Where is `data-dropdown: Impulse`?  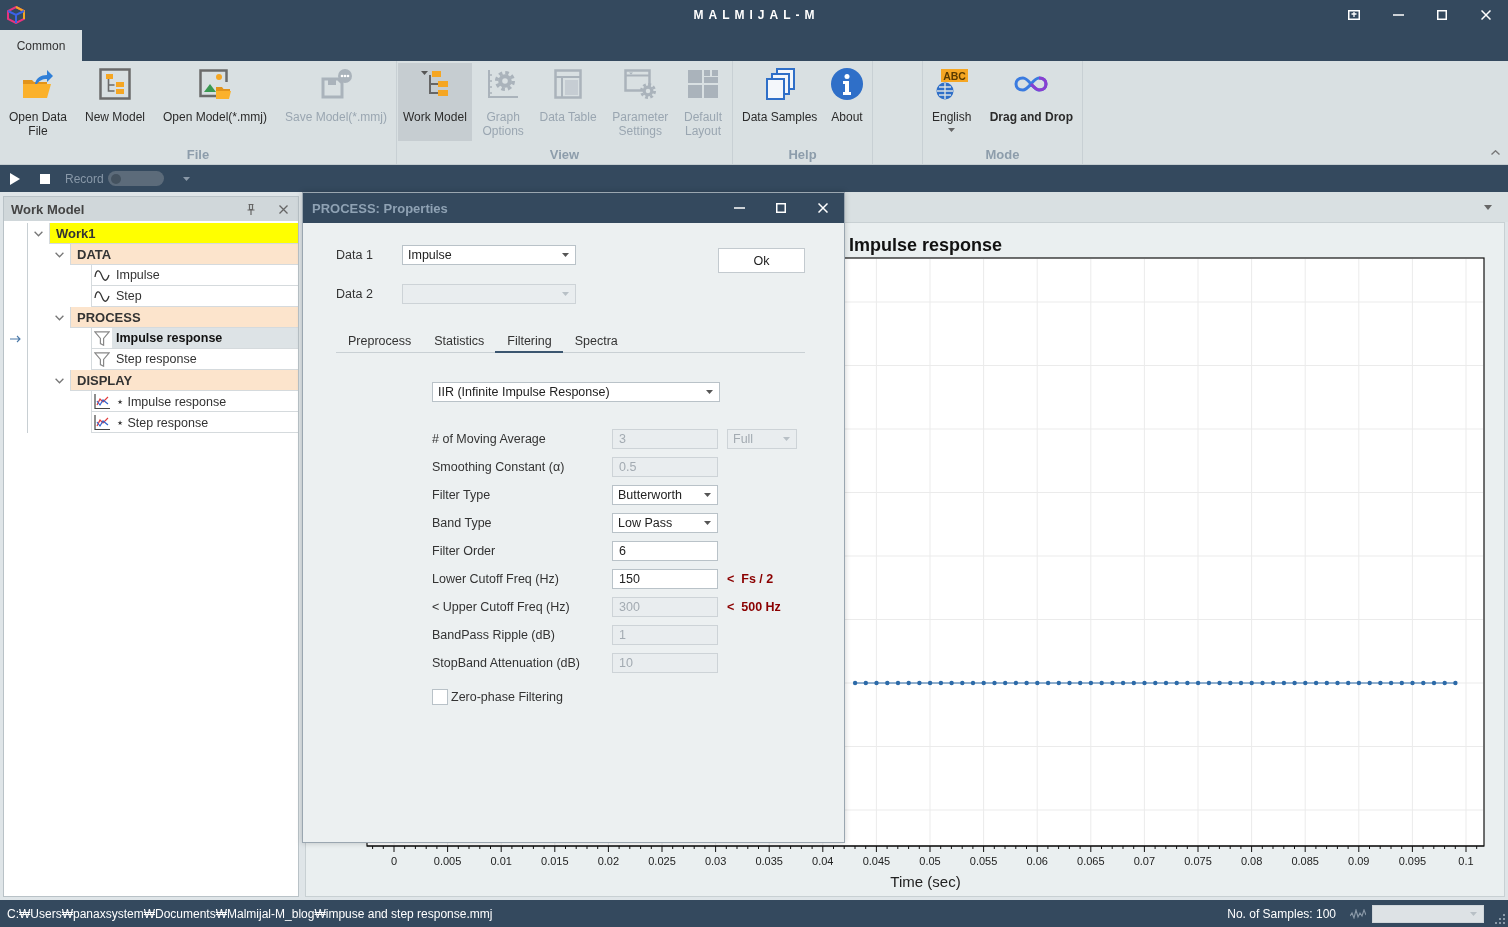 data-dropdown: Impulse is located at coordinates (489, 255).